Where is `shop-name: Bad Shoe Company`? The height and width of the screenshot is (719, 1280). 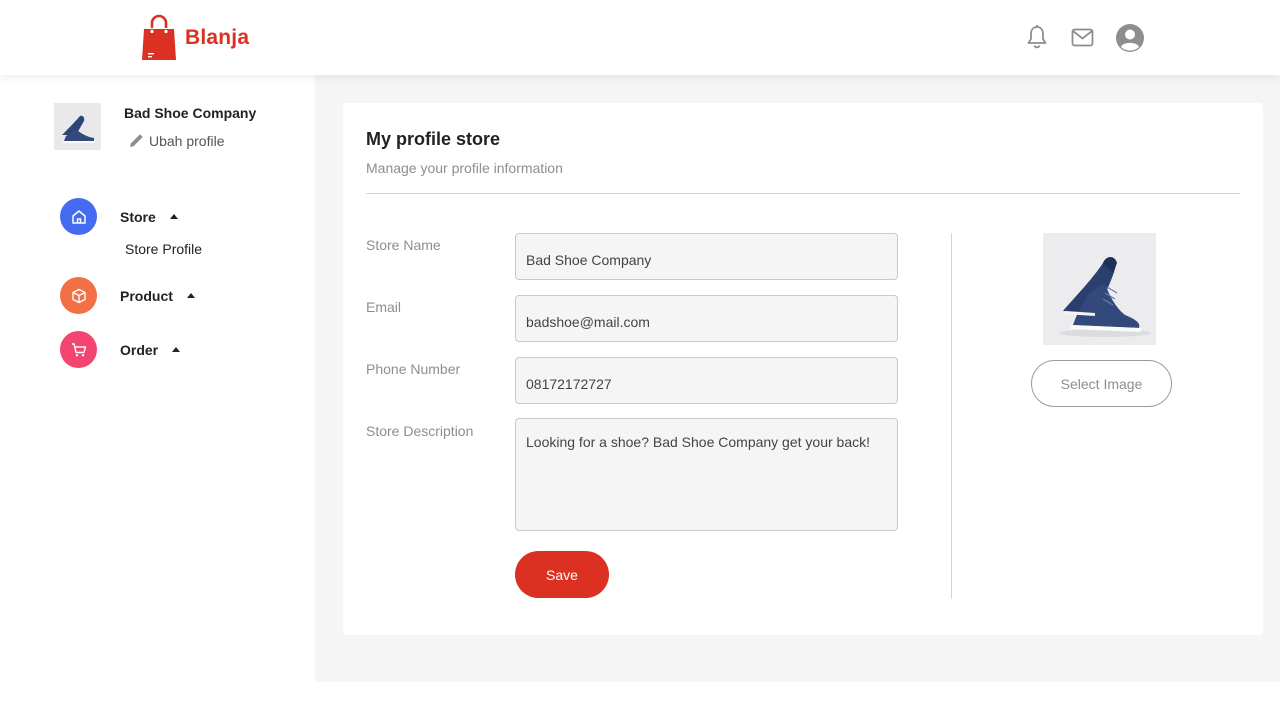
shop-name: Bad Shoe Company is located at coordinates (190, 113).